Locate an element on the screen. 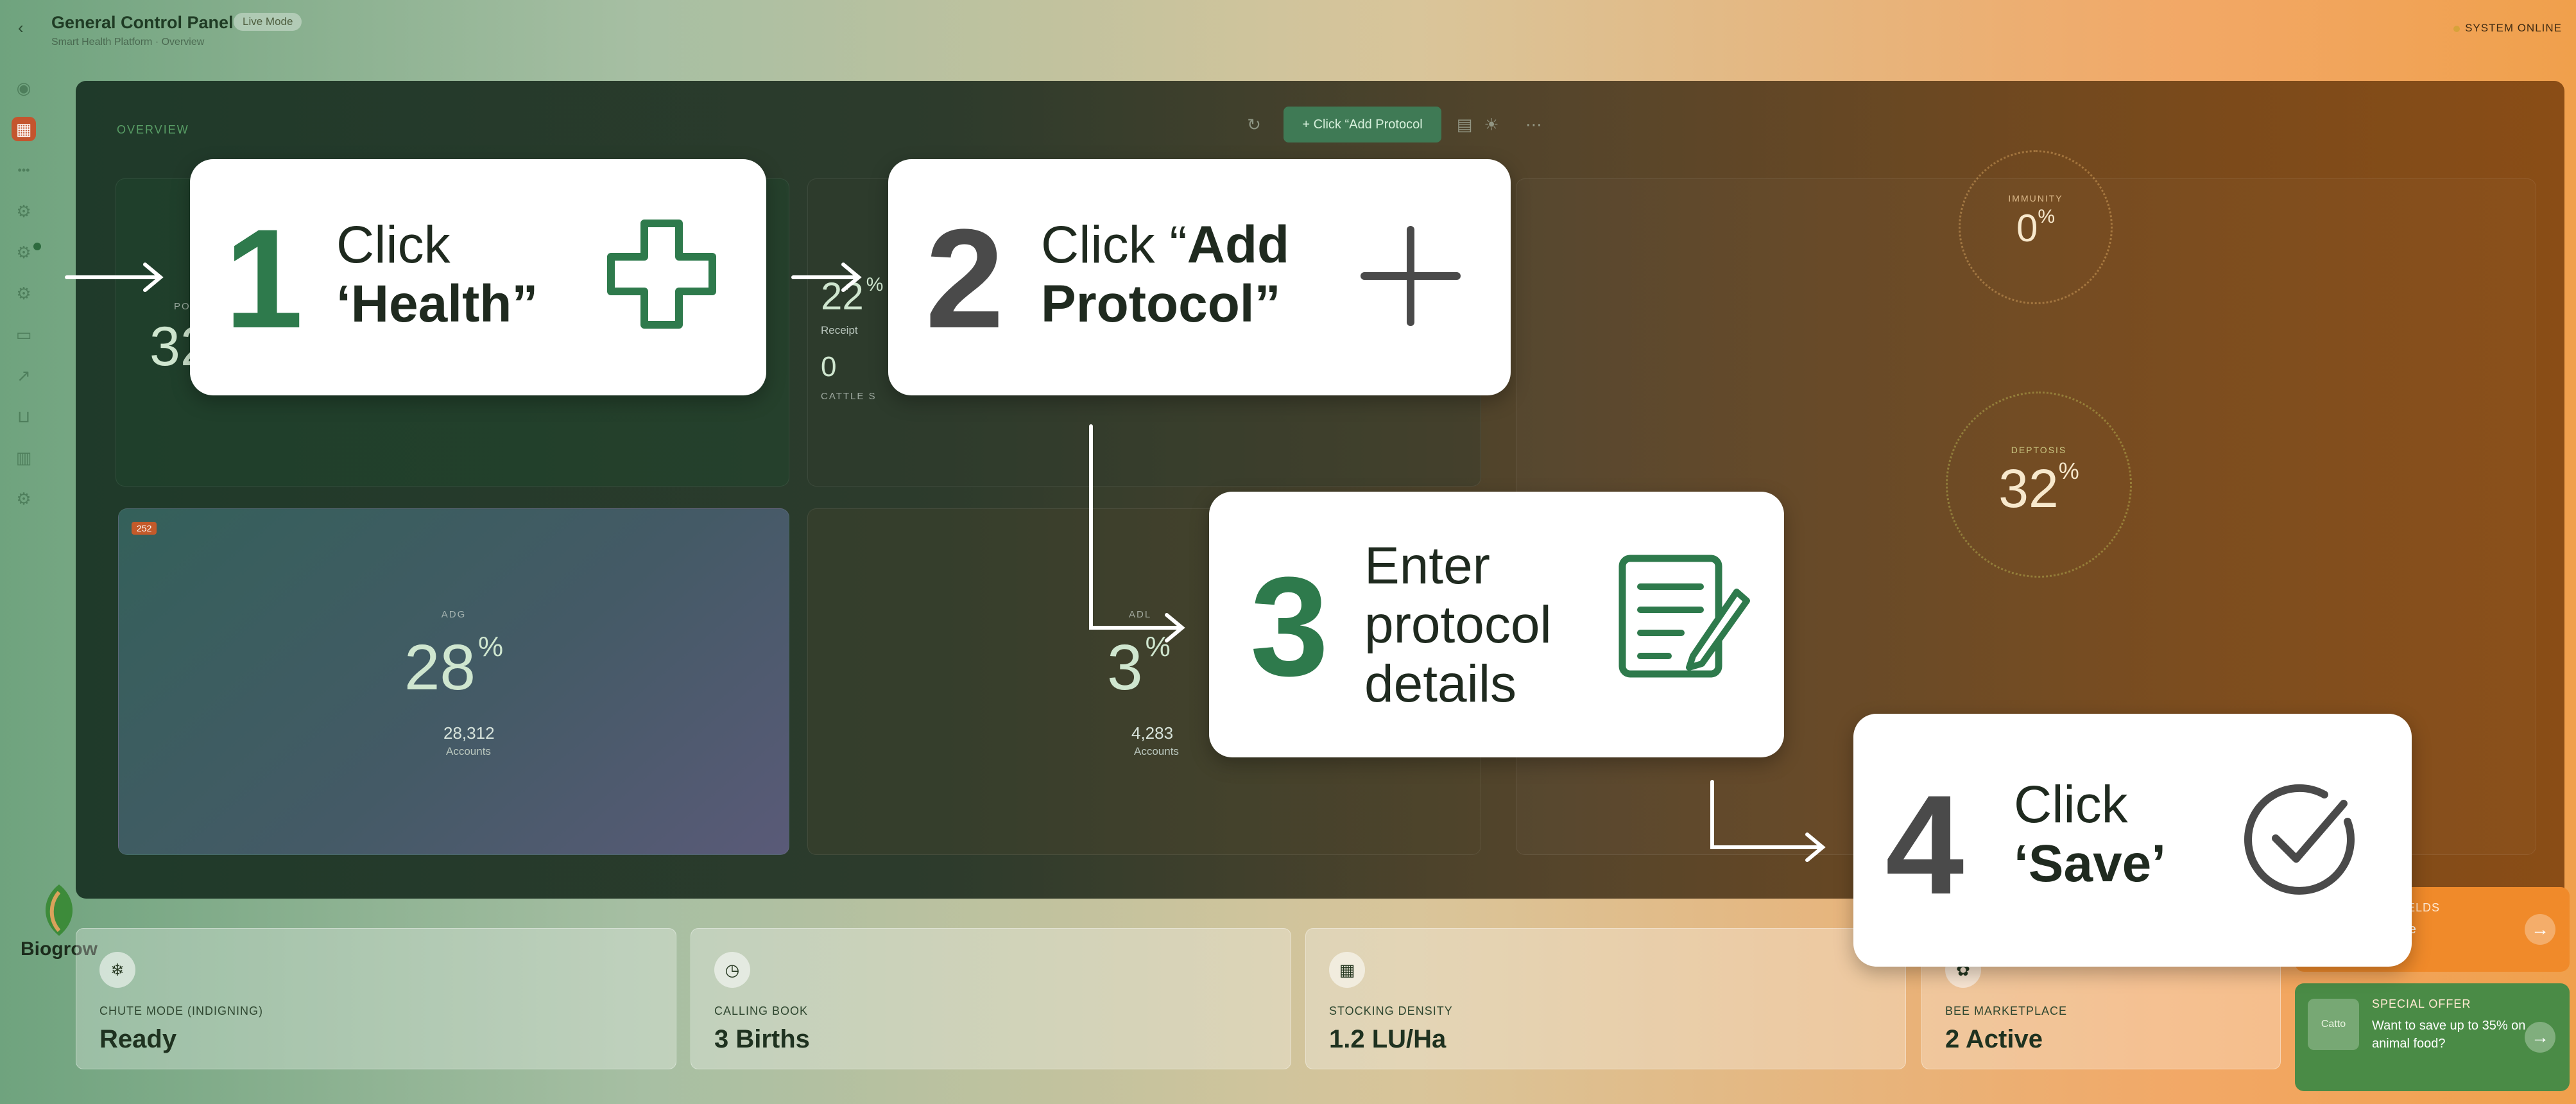 The image size is (2576, 1104). sidebar-item-truck-icon: ▭ is located at coordinates (24, 334).